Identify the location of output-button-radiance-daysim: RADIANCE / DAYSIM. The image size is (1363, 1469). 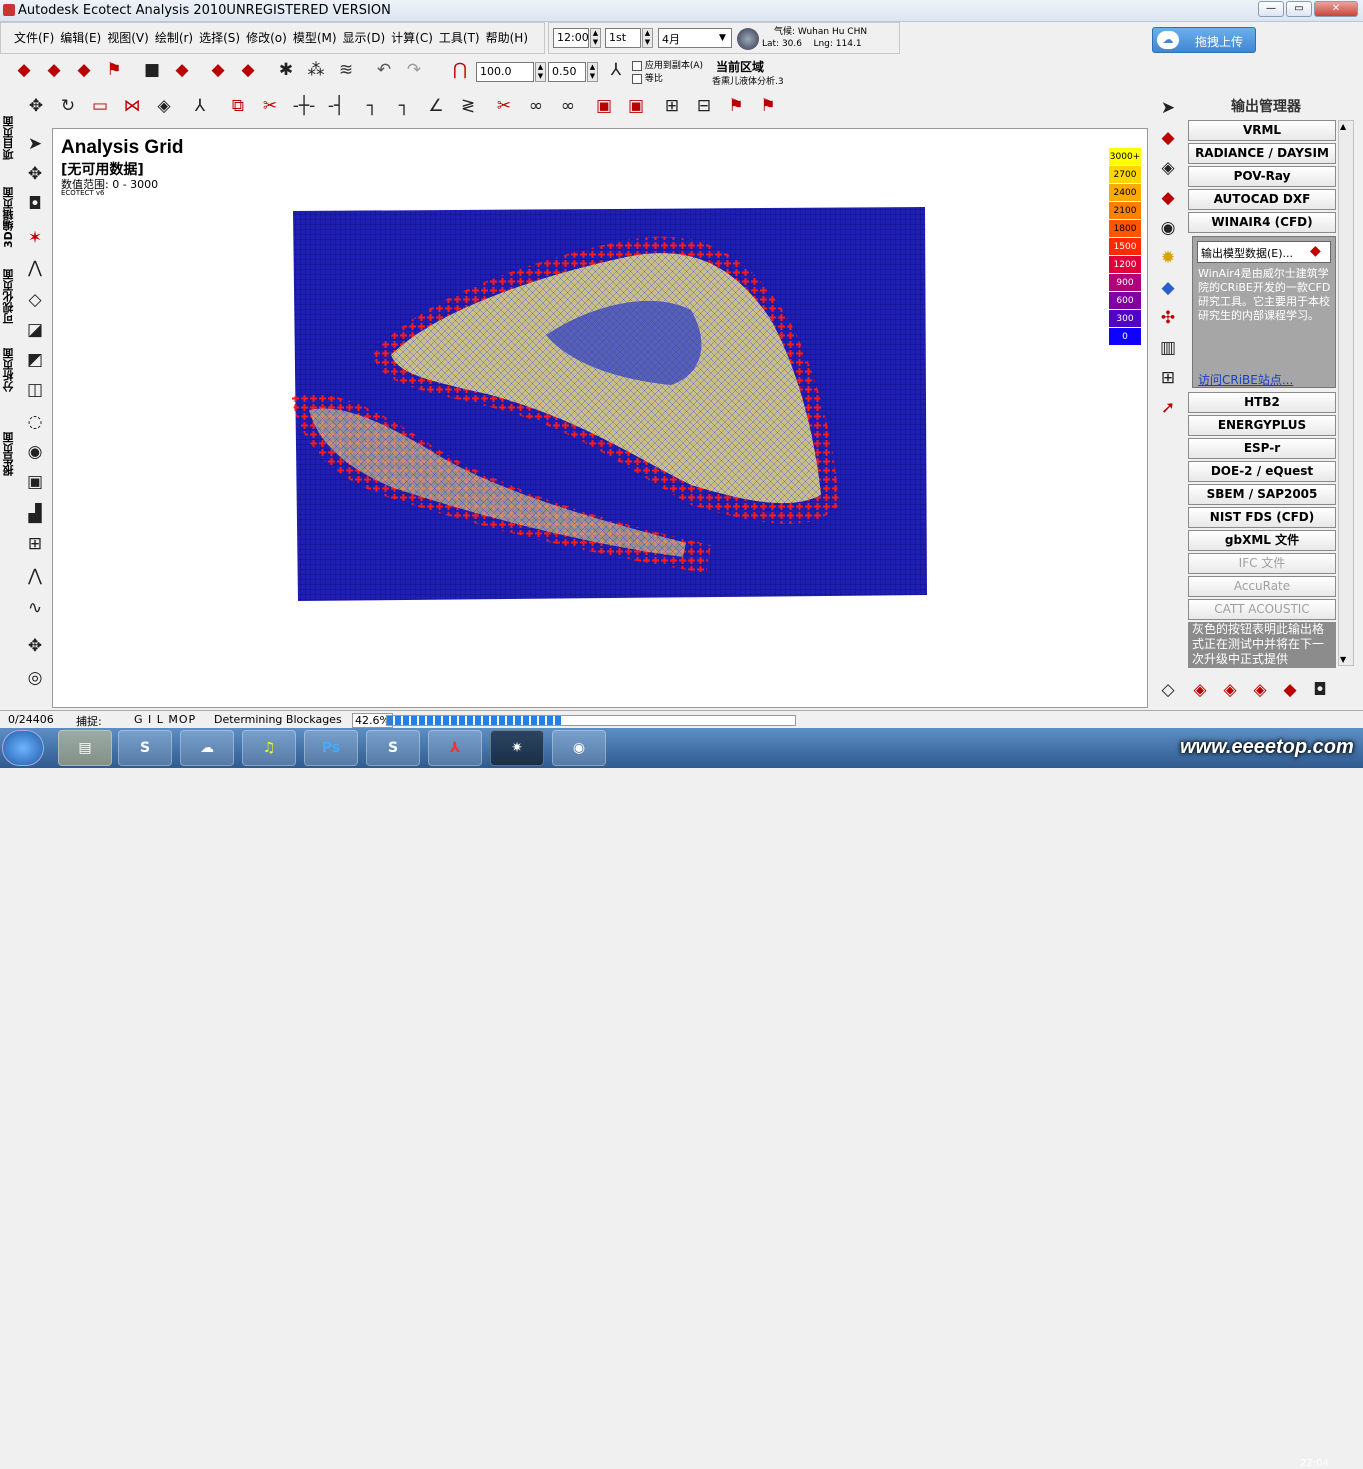
(1262, 153).